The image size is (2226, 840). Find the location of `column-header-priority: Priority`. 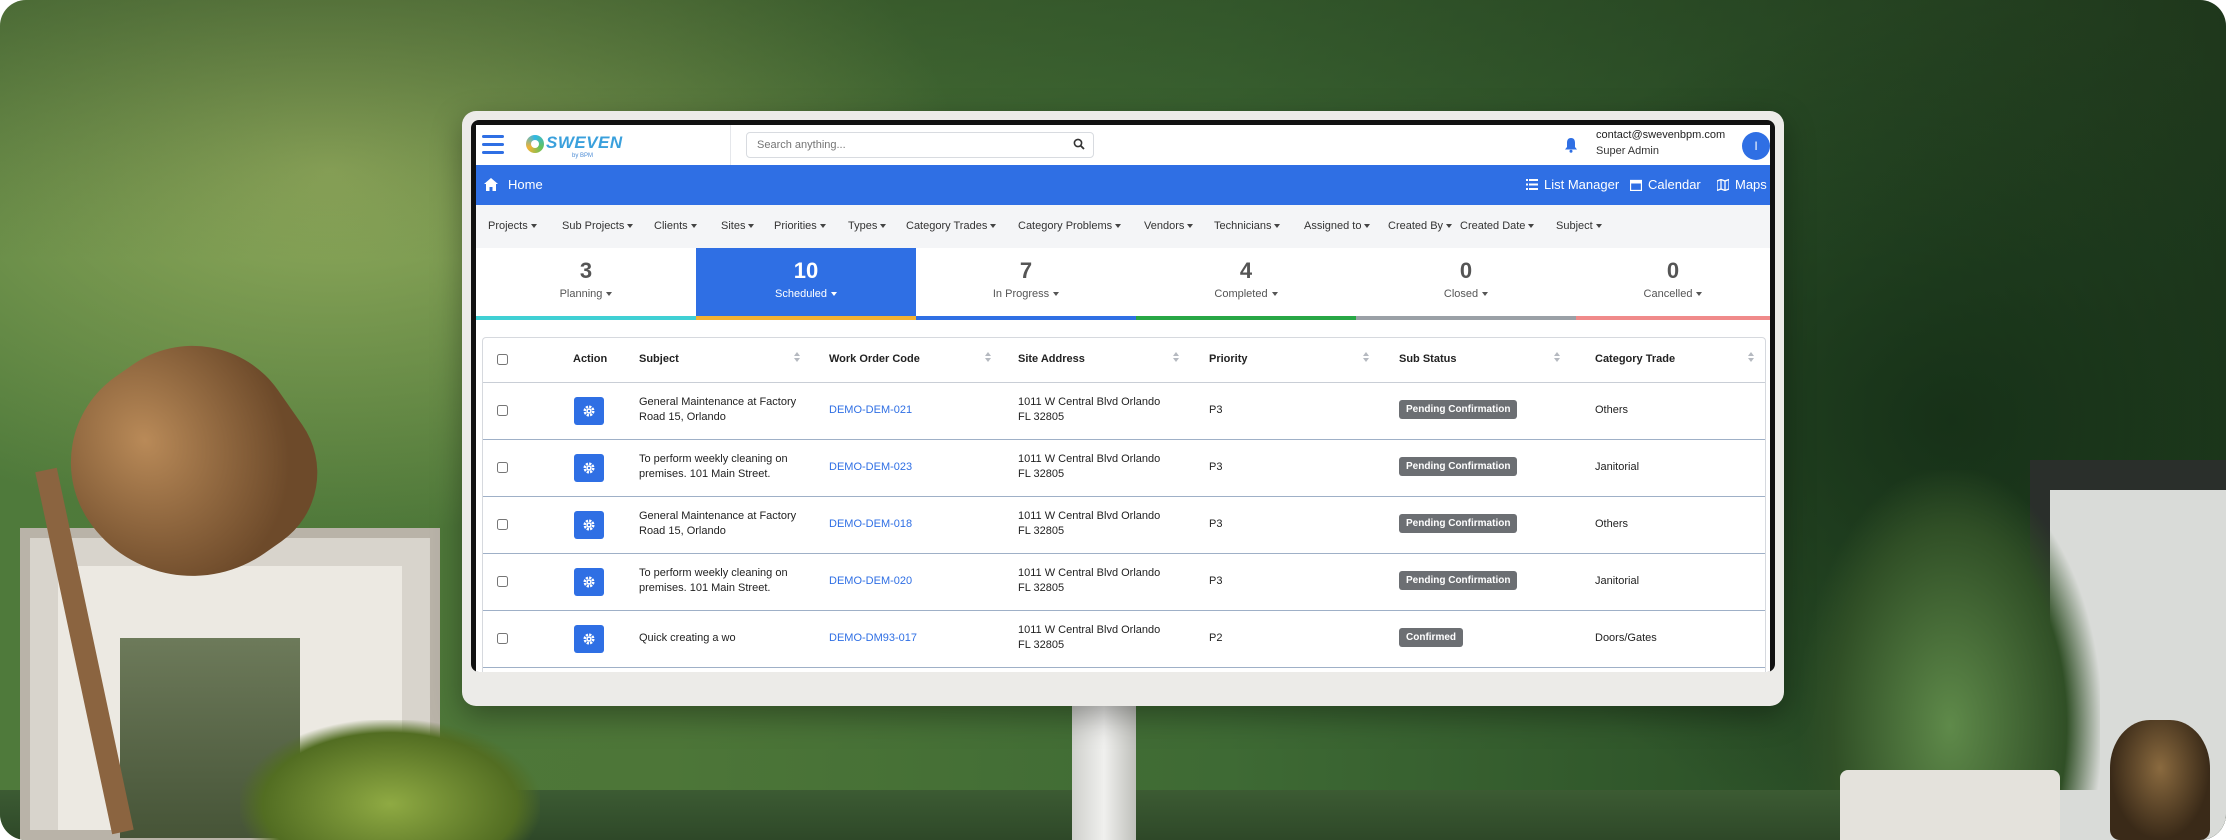

column-header-priority: Priority is located at coordinates (1228, 359).